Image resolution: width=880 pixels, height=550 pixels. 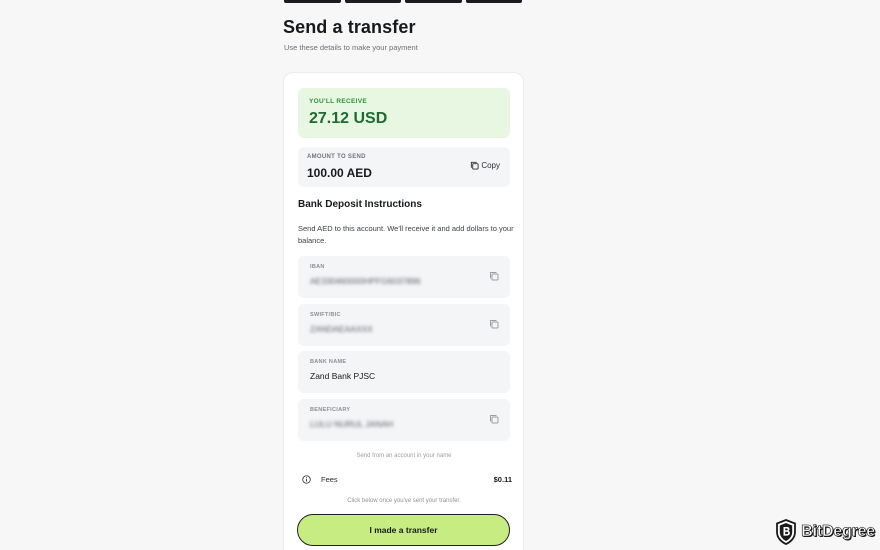 I want to click on page-title: Send a transfer, so click(x=349, y=27).